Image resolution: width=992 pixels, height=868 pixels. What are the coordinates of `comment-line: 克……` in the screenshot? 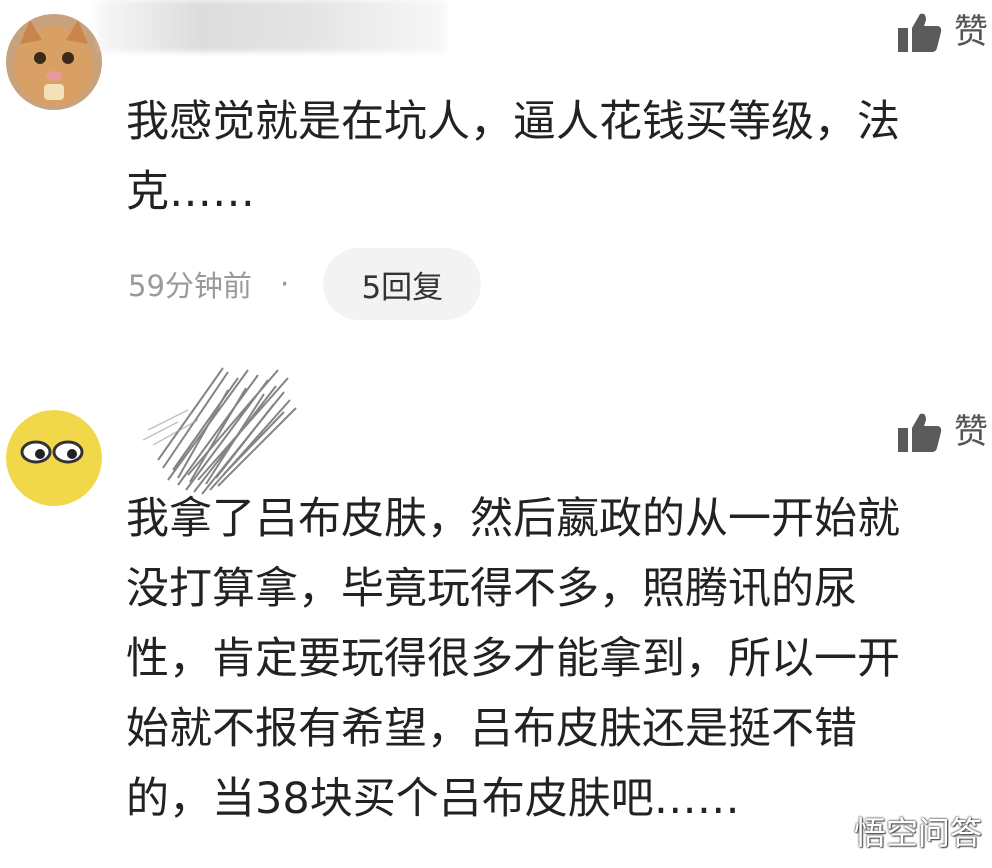 It's located at (190, 192).